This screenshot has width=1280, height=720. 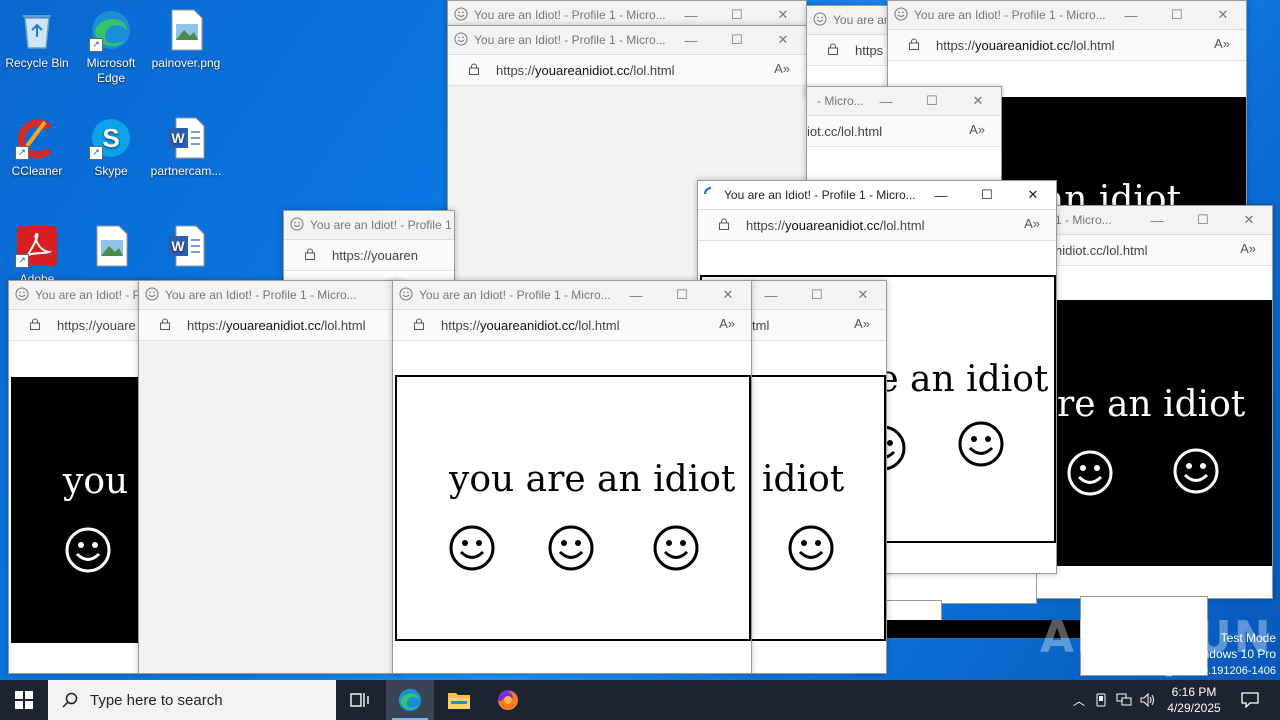 I want to click on ccleaner-icon: ↗, so click(x=37, y=138).